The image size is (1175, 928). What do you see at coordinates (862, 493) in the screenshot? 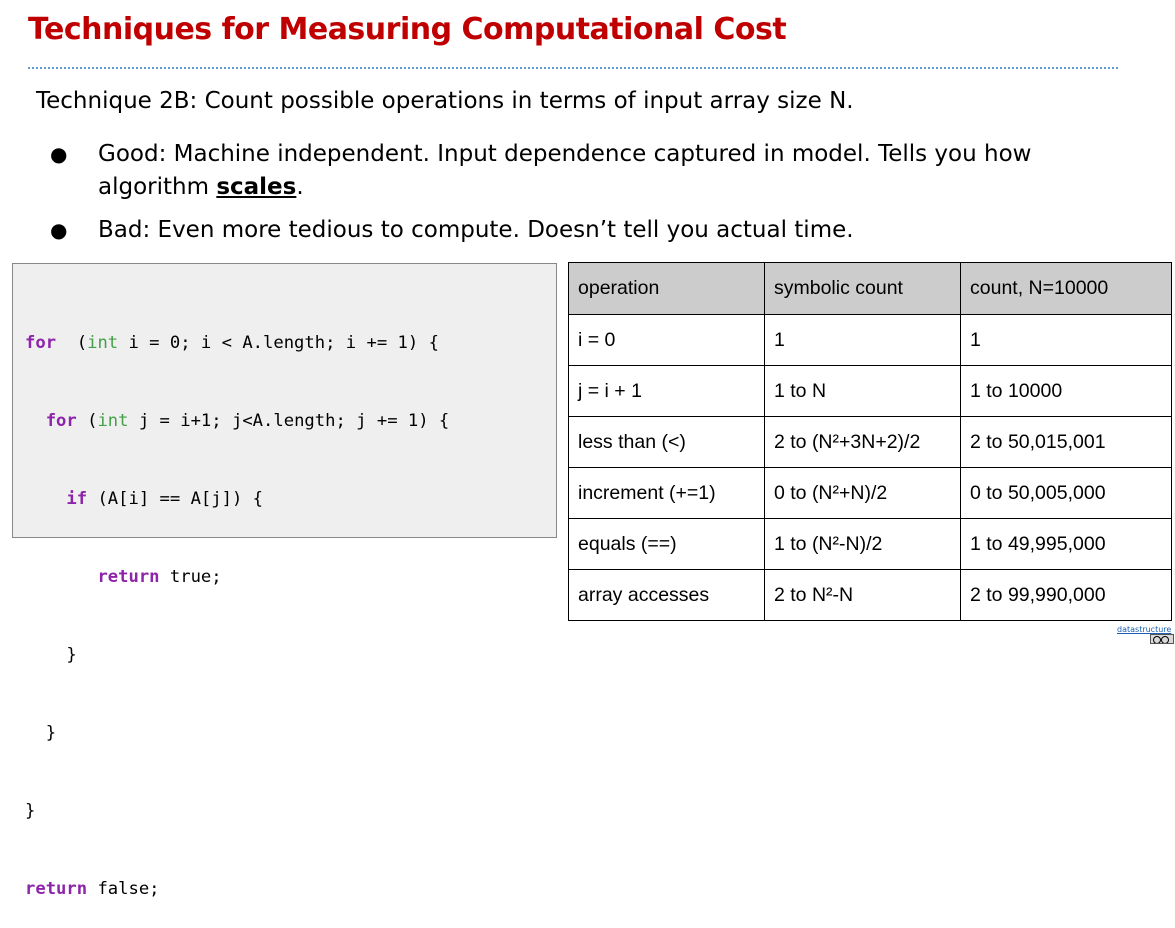
I see `table-cell: 0 to (N²+N)/2` at bounding box center [862, 493].